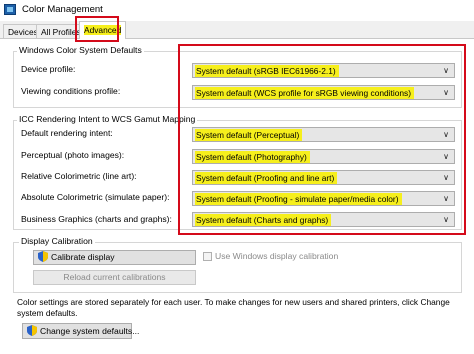 The height and width of the screenshot is (354, 474). What do you see at coordinates (48, 69) in the screenshot?
I see `device-profile-label: Device profile:` at bounding box center [48, 69].